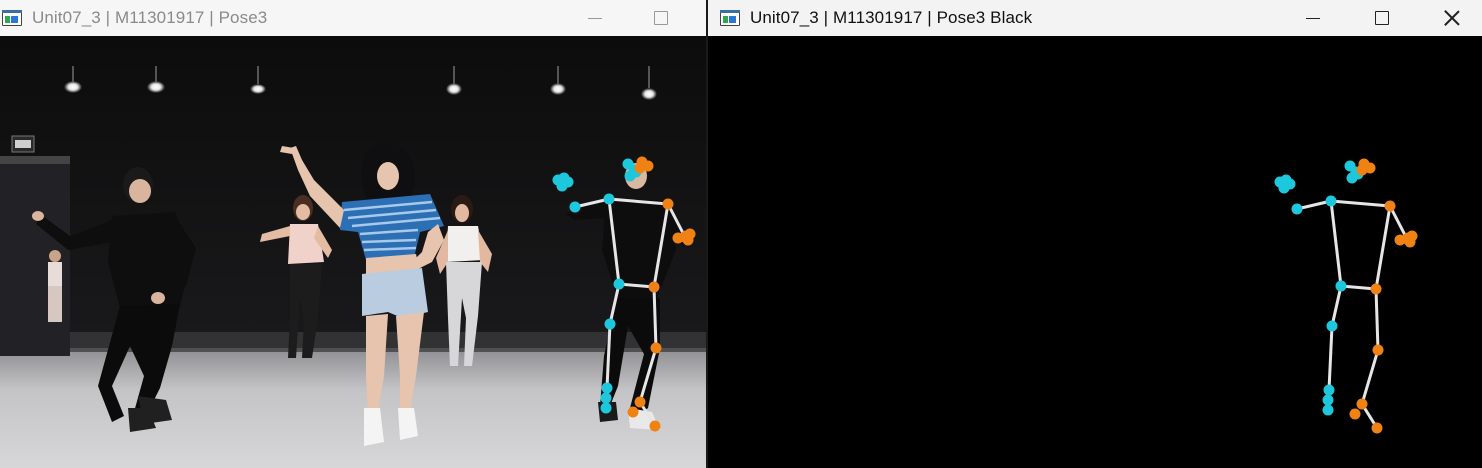 The width and height of the screenshot is (1482, 468). Describe the element at coordinates (1095, 18) in the screenshot. I see `title-bar: Unit07_3 | M11301917 | Pose3 Black` at that location.